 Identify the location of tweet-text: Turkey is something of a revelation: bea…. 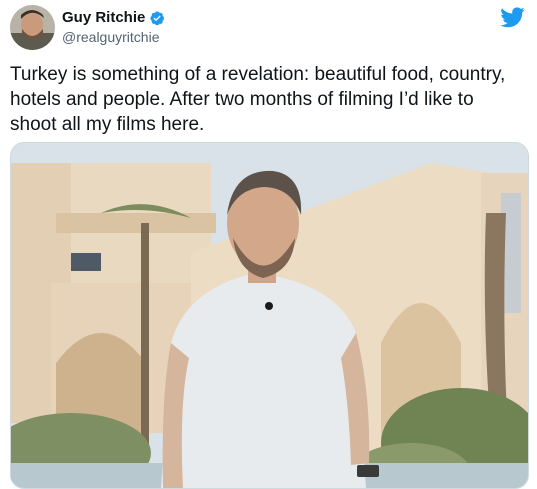
(258, 99).